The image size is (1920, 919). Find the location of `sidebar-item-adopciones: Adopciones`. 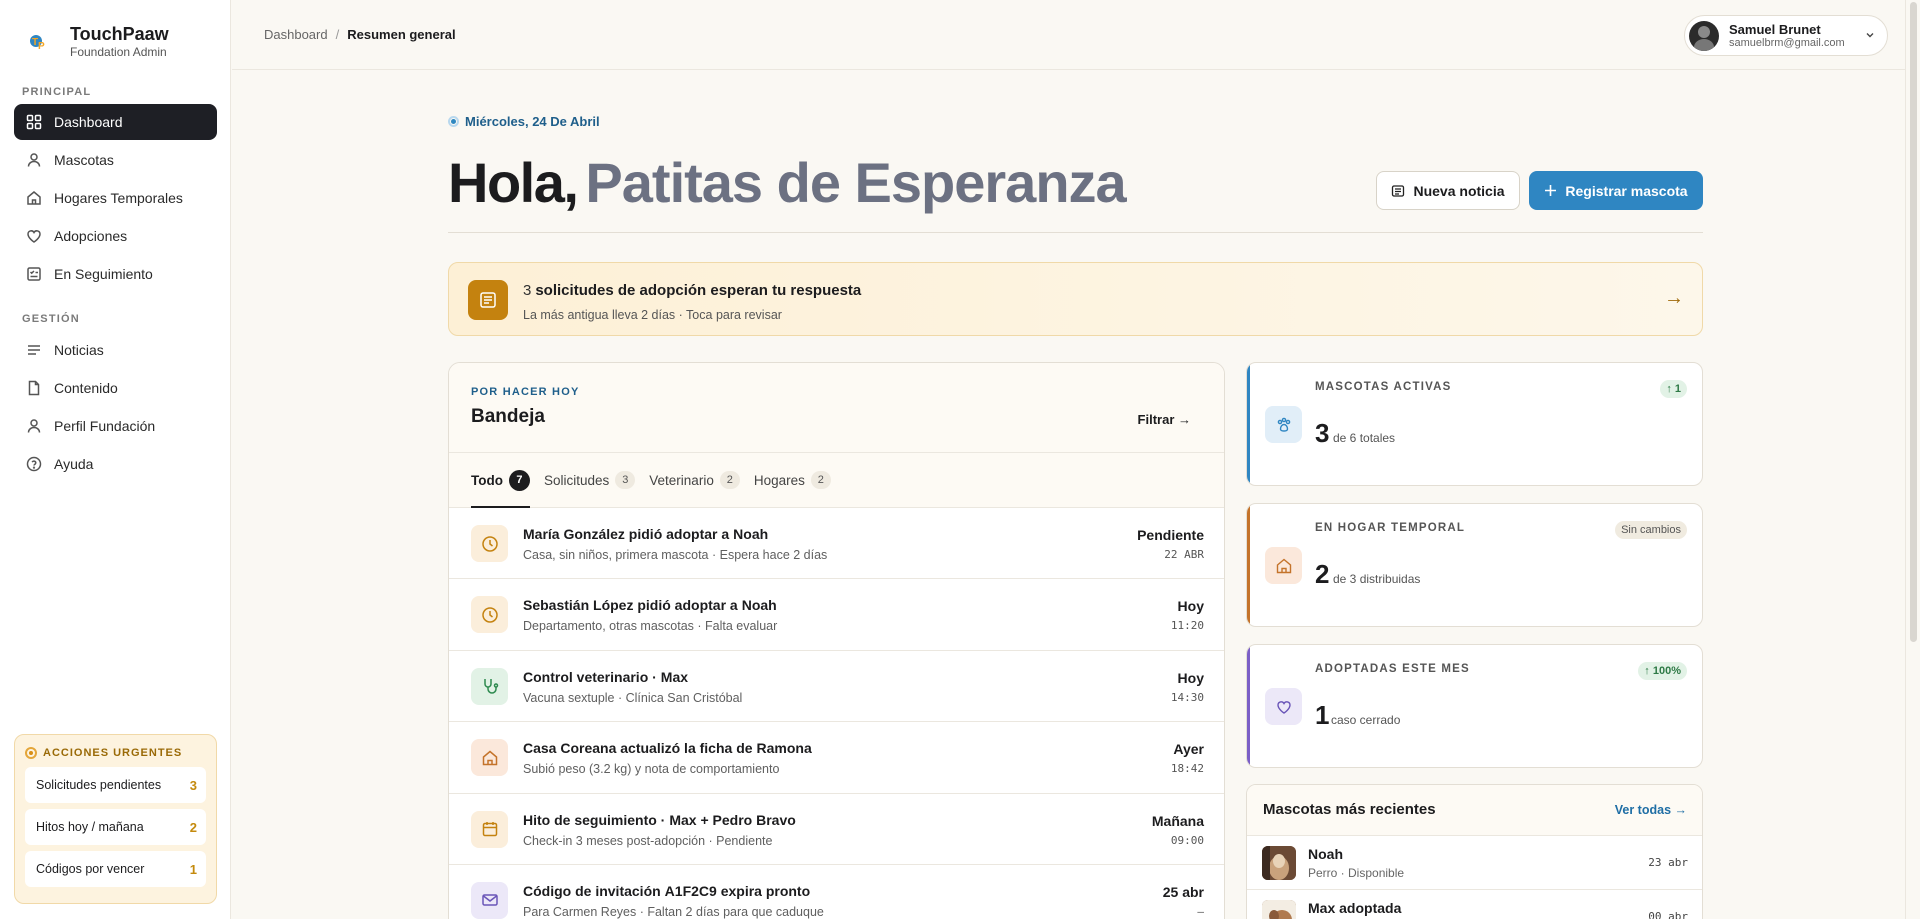

sidebar-item-adopciones: Adopciones is located at coordinates (115, 236).